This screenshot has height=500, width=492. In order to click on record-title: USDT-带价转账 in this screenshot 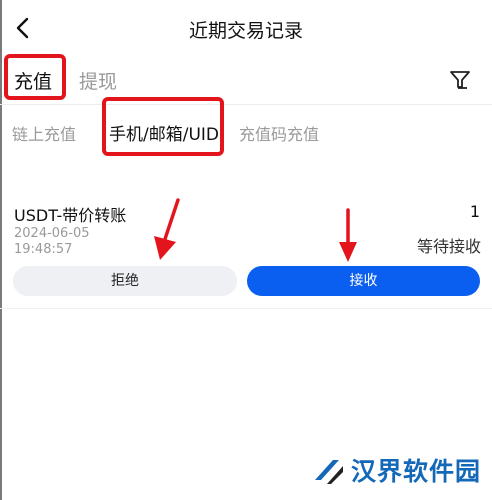, I will do `click(70, 215)`.